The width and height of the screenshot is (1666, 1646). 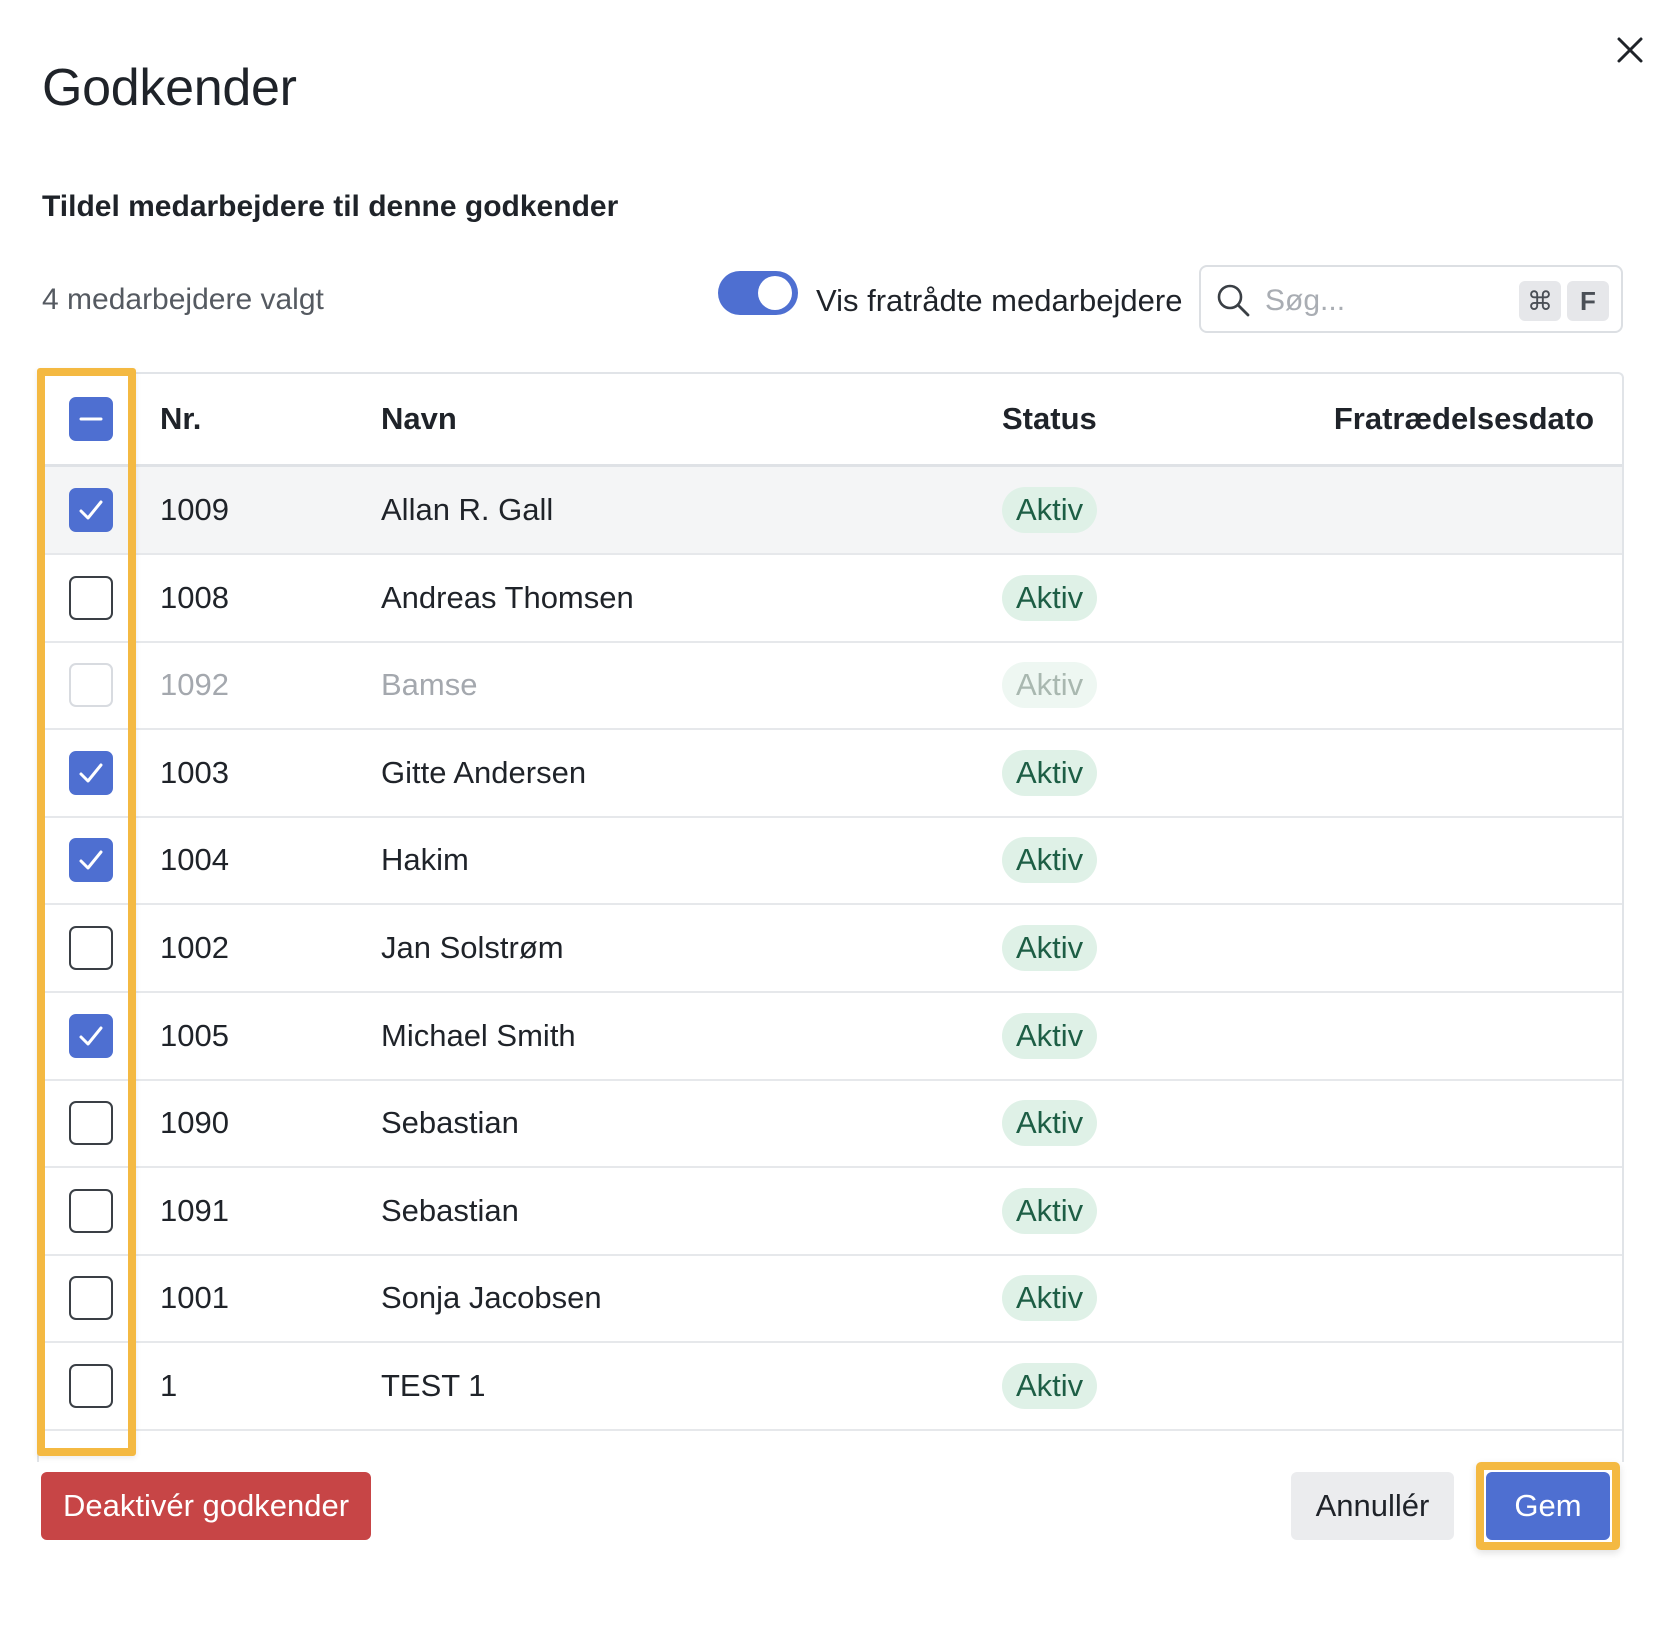 What do you see at coordinates (429, 684) in the screenshot?
I see `cell-name: Bamse` at bounding box center [429, 684].